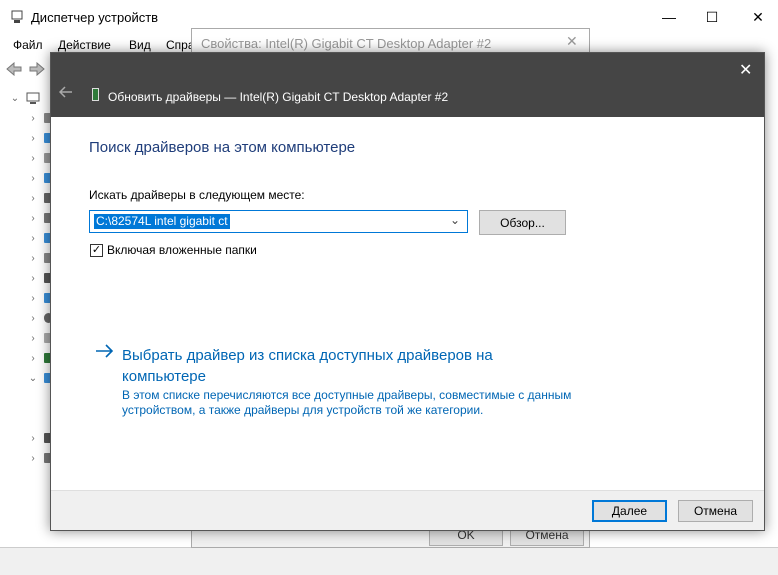 The height and width of the screenshot is (575, 778). What do you see at coordinates (715, 511) in the screenshot?
I see `cancel-button: Отмена` at bounding box center [715, 511].